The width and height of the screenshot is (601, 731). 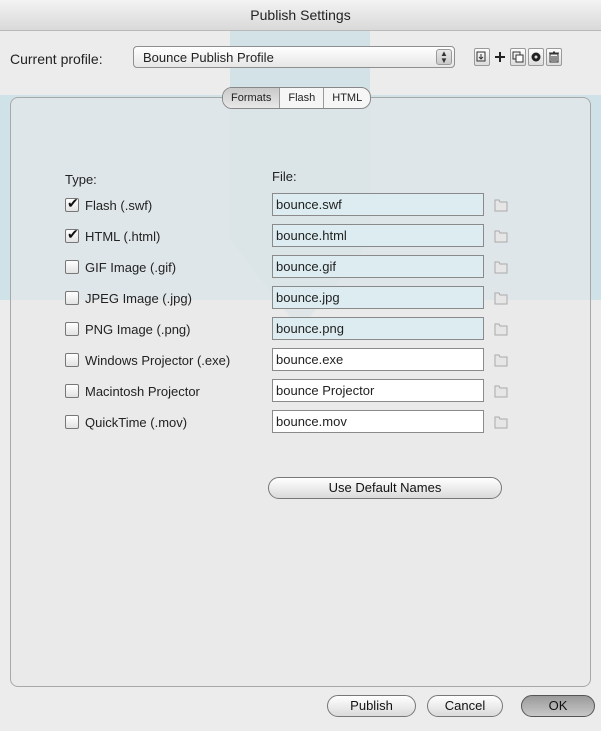 What do you see at coordinates (284, 176) in the screenshot?
I see `file-header: File:` at bounding box center [284, 176].